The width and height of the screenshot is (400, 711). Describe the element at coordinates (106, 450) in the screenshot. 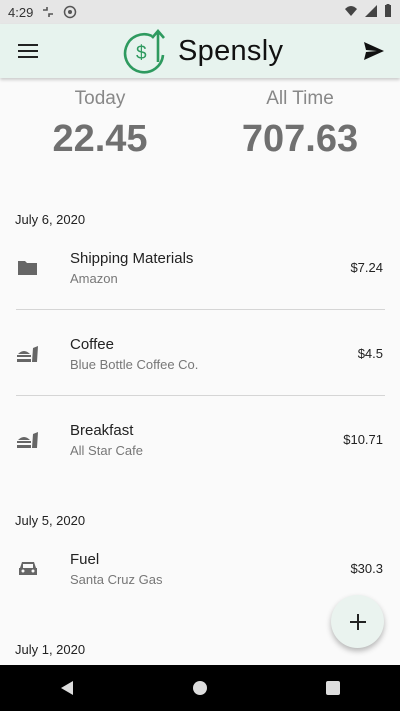

I see `item-merchant: All Star Cafe` at that location.